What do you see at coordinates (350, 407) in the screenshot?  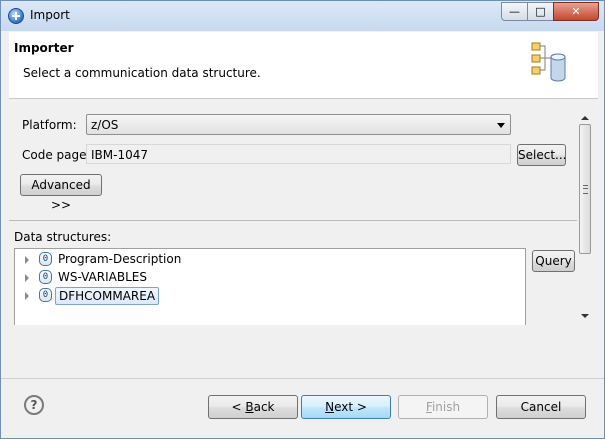 I see `next-rest: ext >` at bounding box center [350, 407].